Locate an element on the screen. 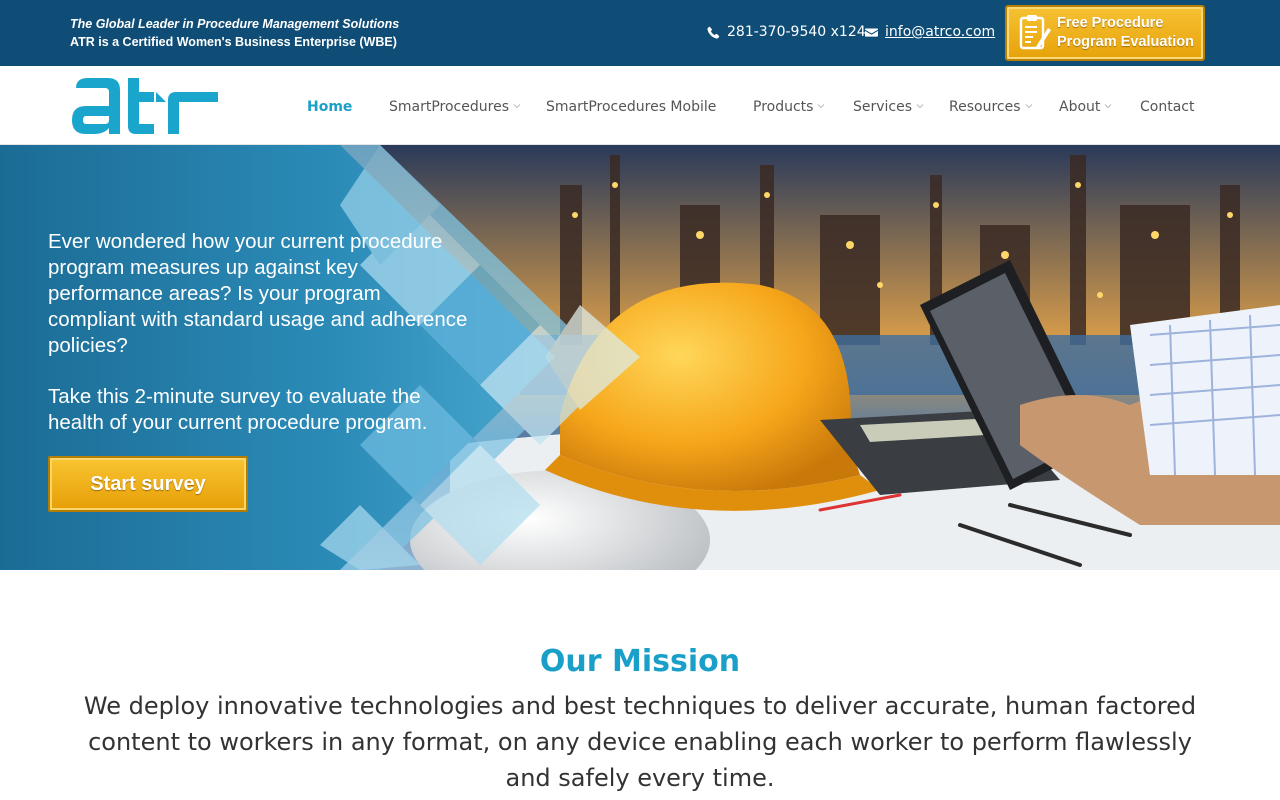 The height and width of the screenshot is (800, 1280). email-contact: info@atrco.com is located at coordinates (930, 32).